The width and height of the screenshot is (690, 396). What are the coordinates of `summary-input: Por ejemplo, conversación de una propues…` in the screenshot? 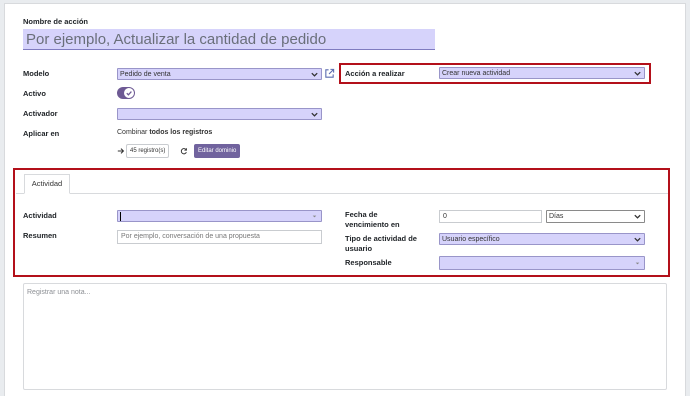 It's located at (219, 237).